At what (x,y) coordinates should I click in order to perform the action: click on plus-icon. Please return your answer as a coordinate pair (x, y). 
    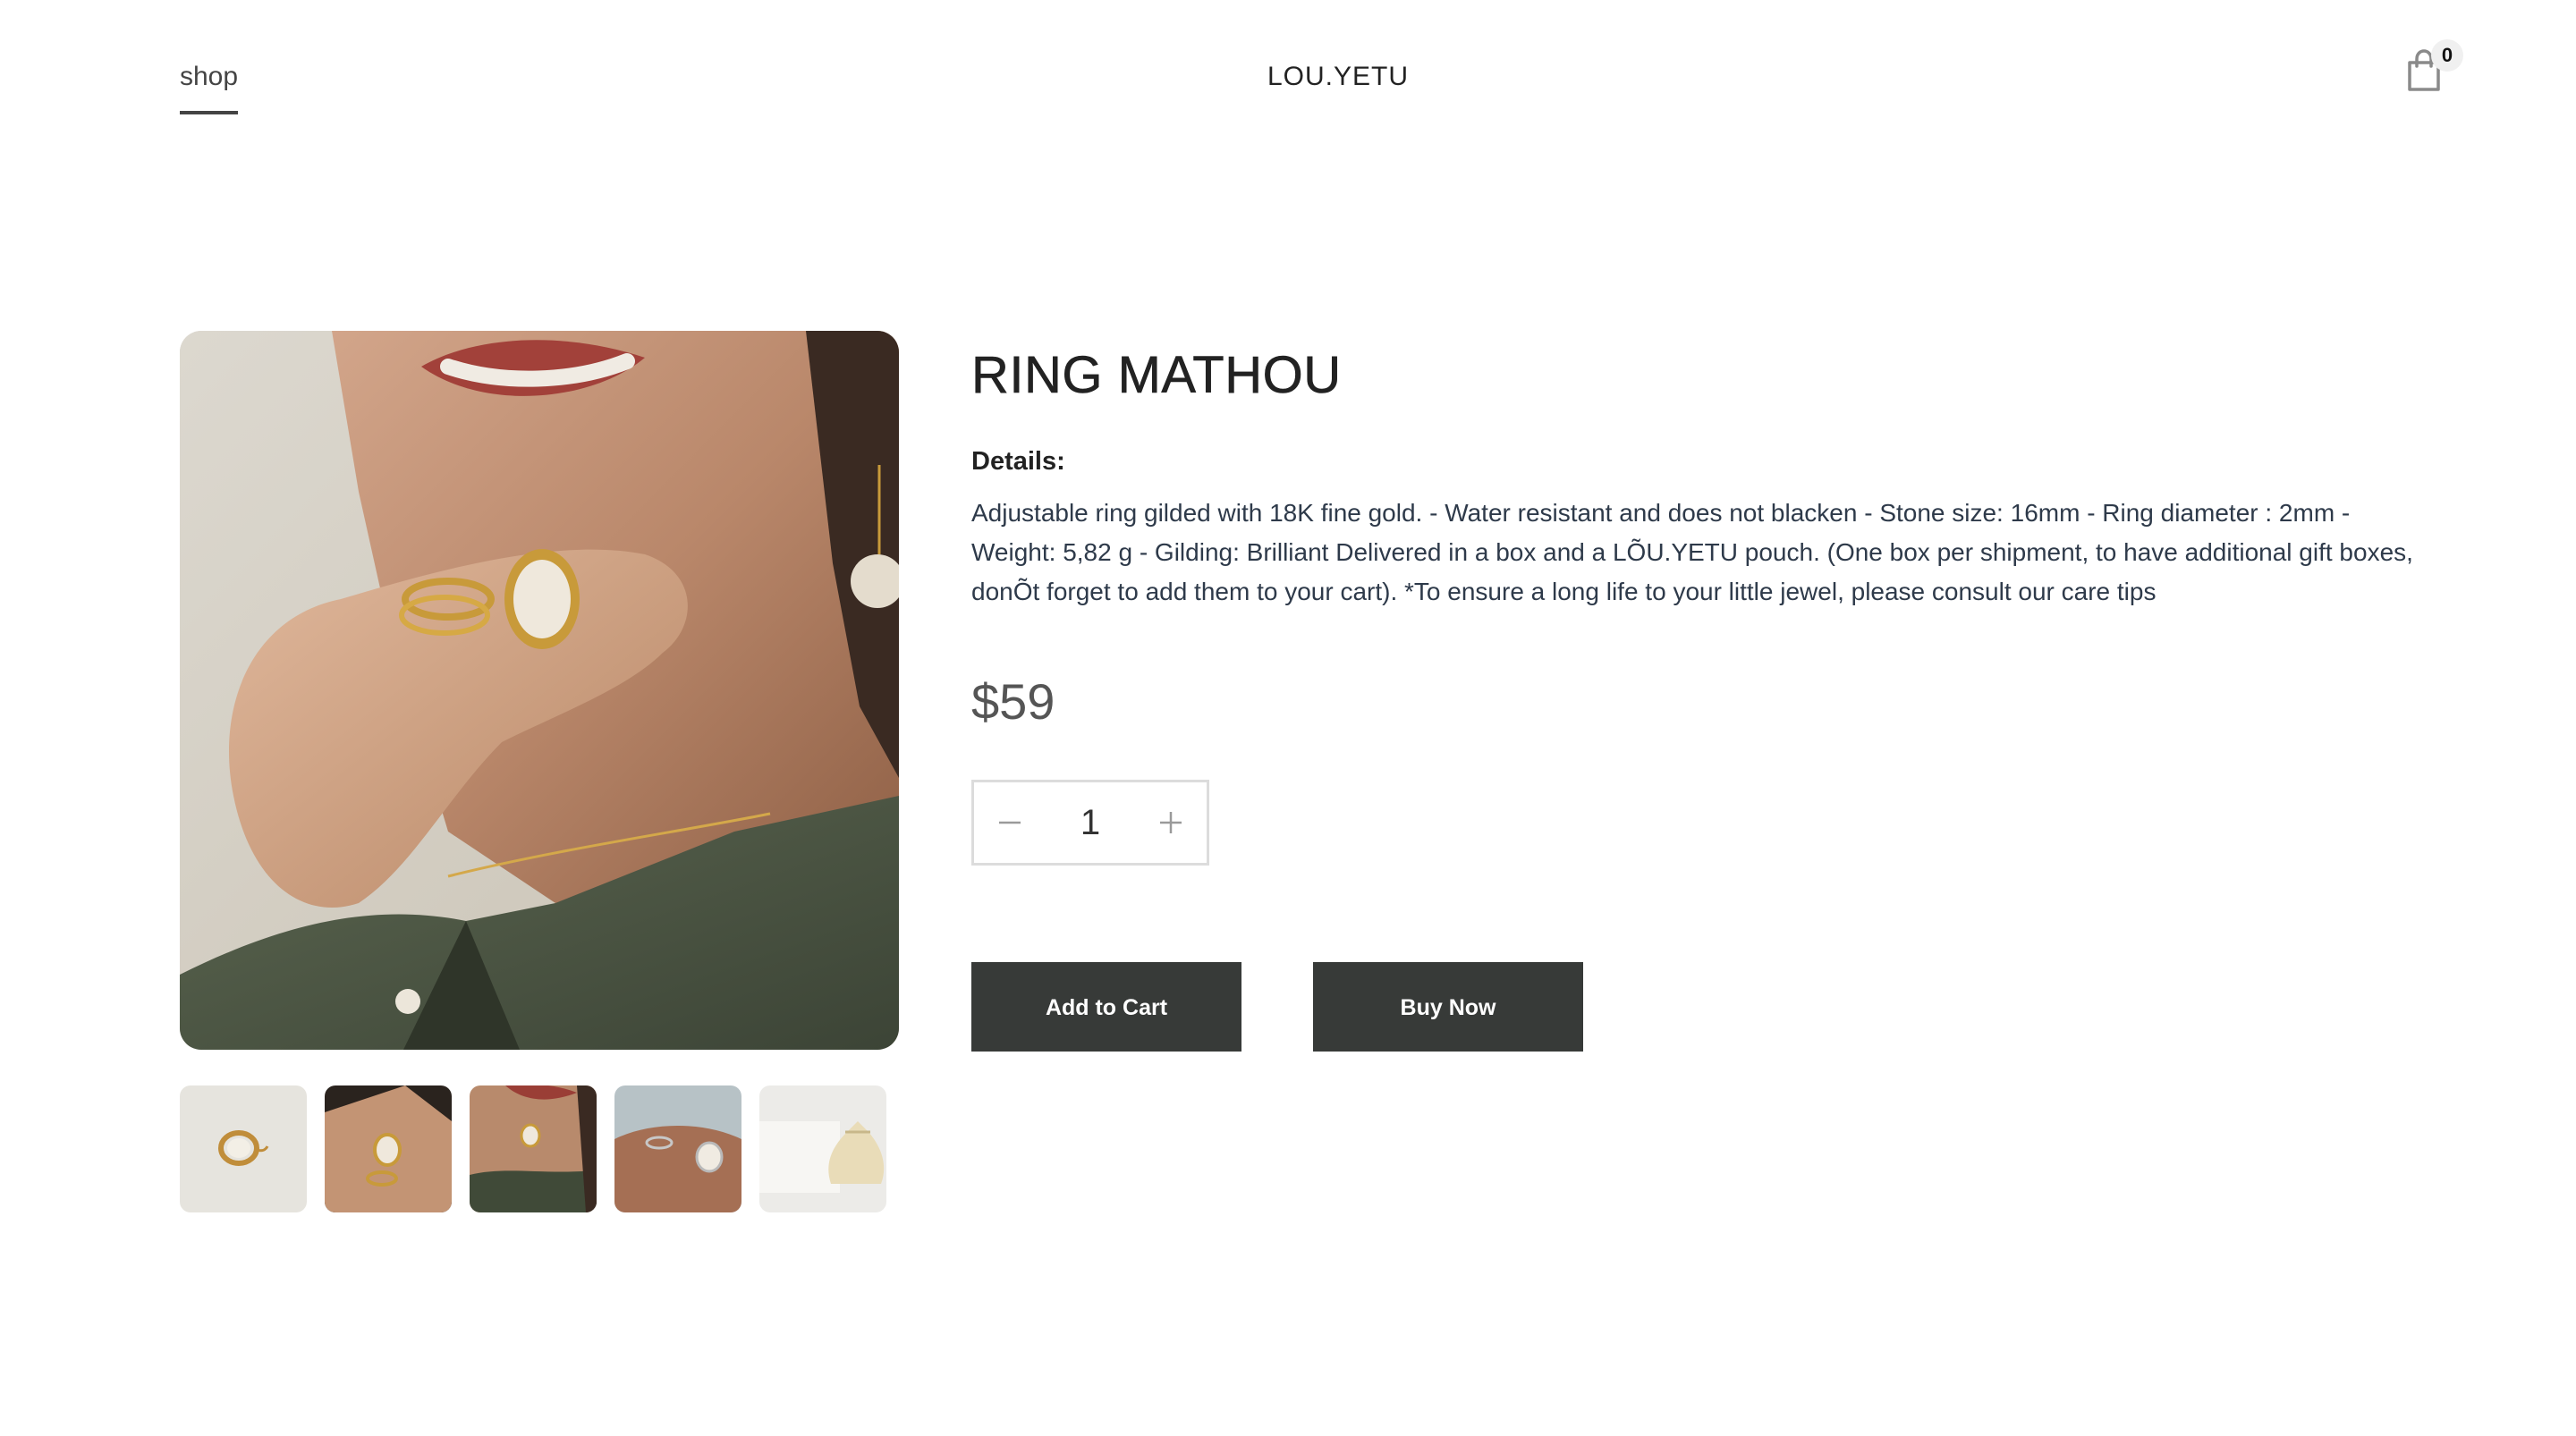
    Looking at the image, I should click on (1171, 822).